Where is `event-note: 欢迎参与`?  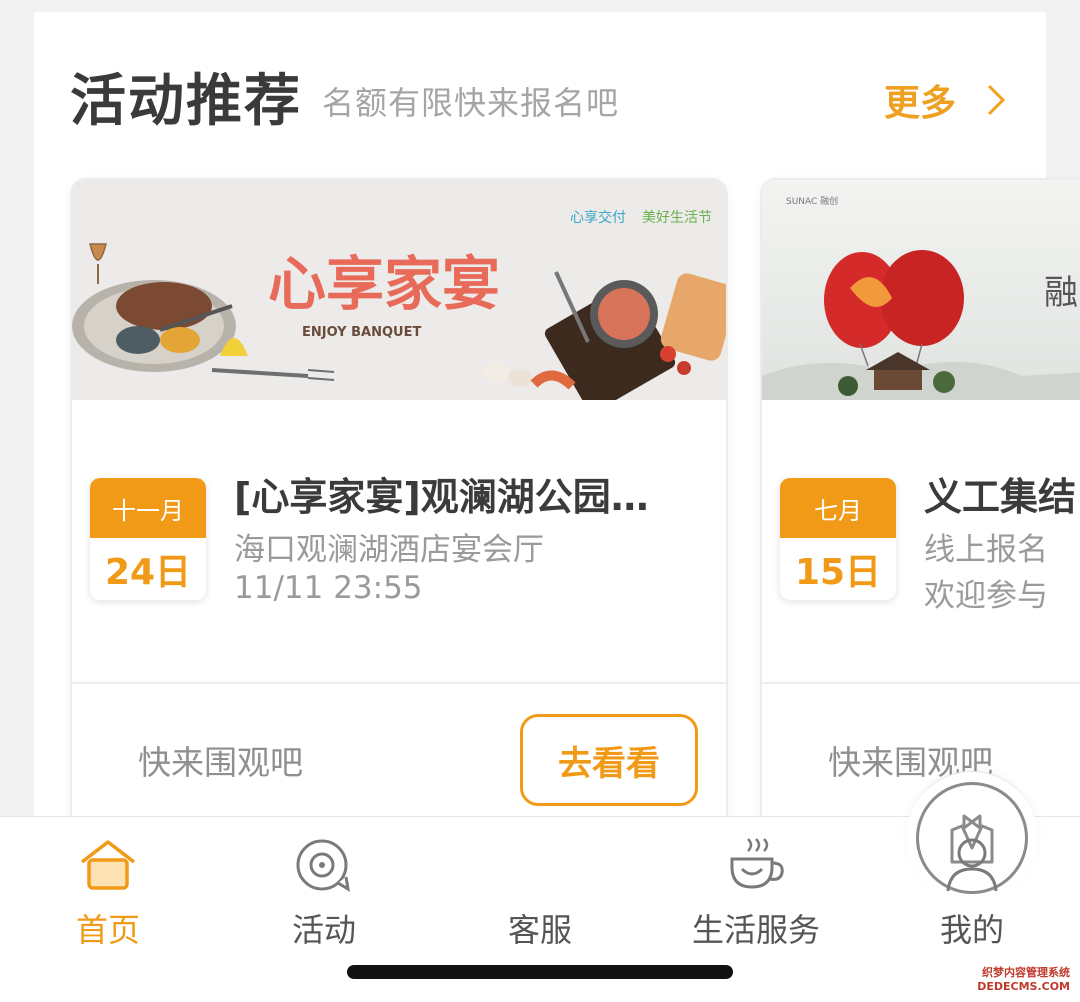
event-note: 欢迎参与 is located at coordinates (986, 596).